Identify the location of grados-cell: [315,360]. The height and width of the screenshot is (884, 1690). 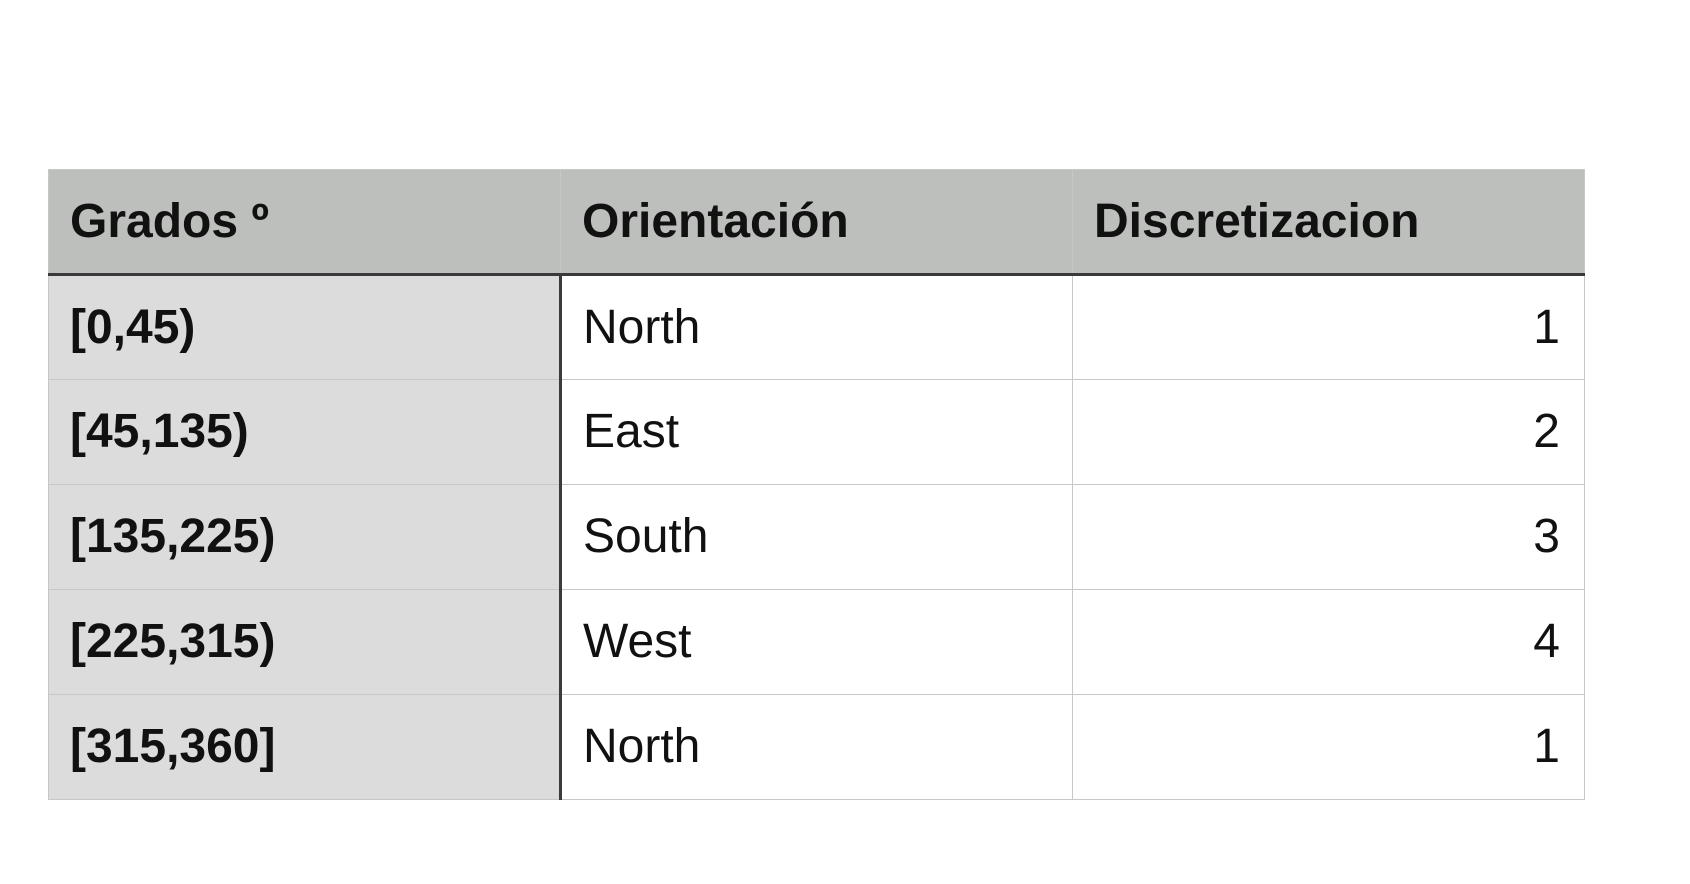
(305, 747).